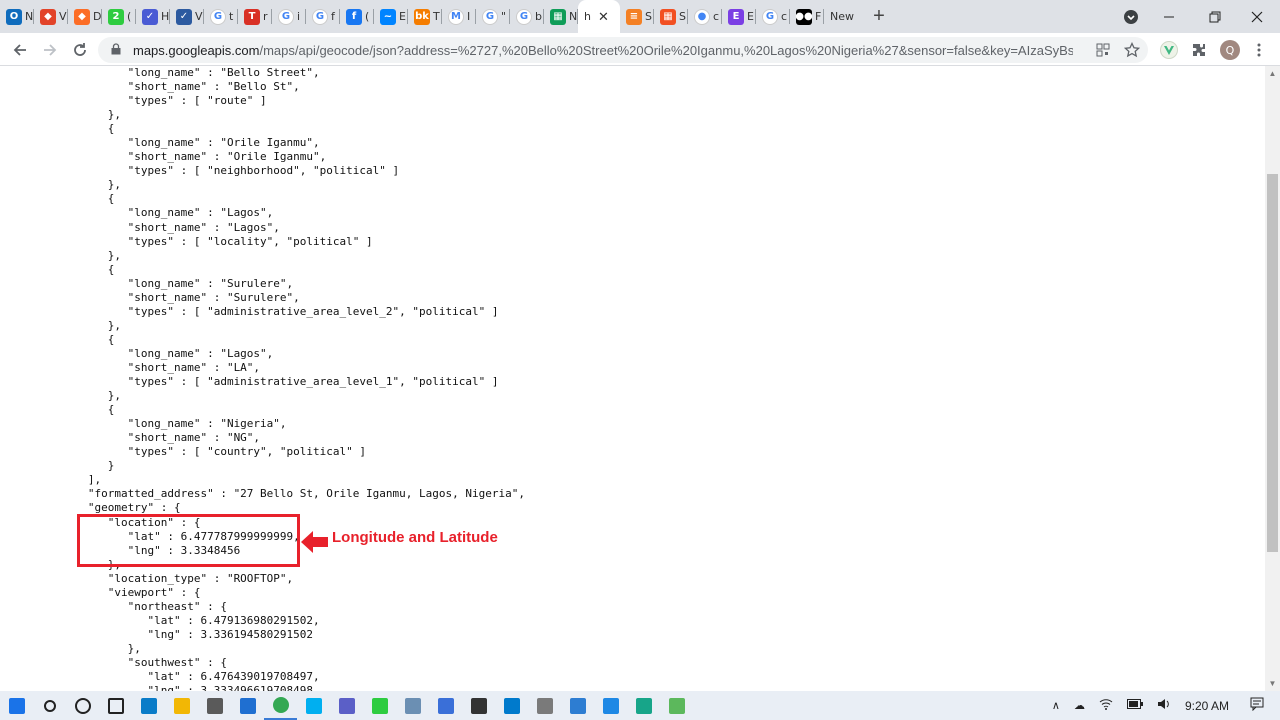  I want to click on tab-title: New, so click(842, 16).